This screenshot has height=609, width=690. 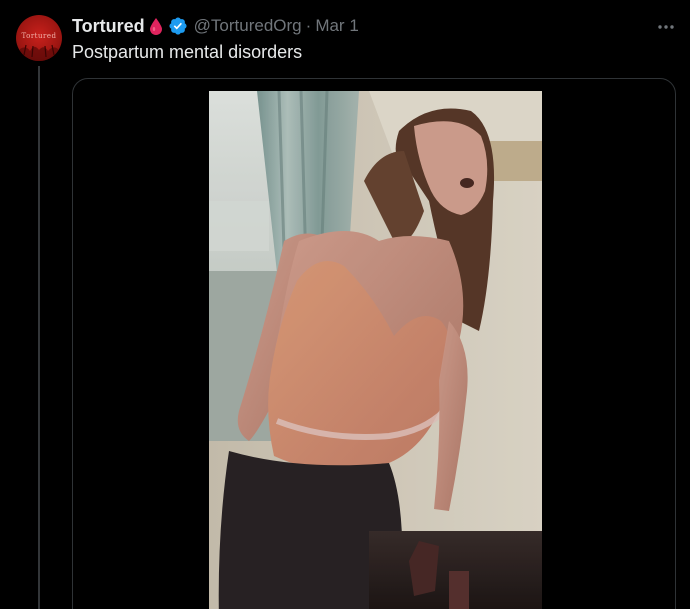 What do you see at coordinates (39, 337) in the screenshot?
I see `thread-line` at bounding box center [39, 337].